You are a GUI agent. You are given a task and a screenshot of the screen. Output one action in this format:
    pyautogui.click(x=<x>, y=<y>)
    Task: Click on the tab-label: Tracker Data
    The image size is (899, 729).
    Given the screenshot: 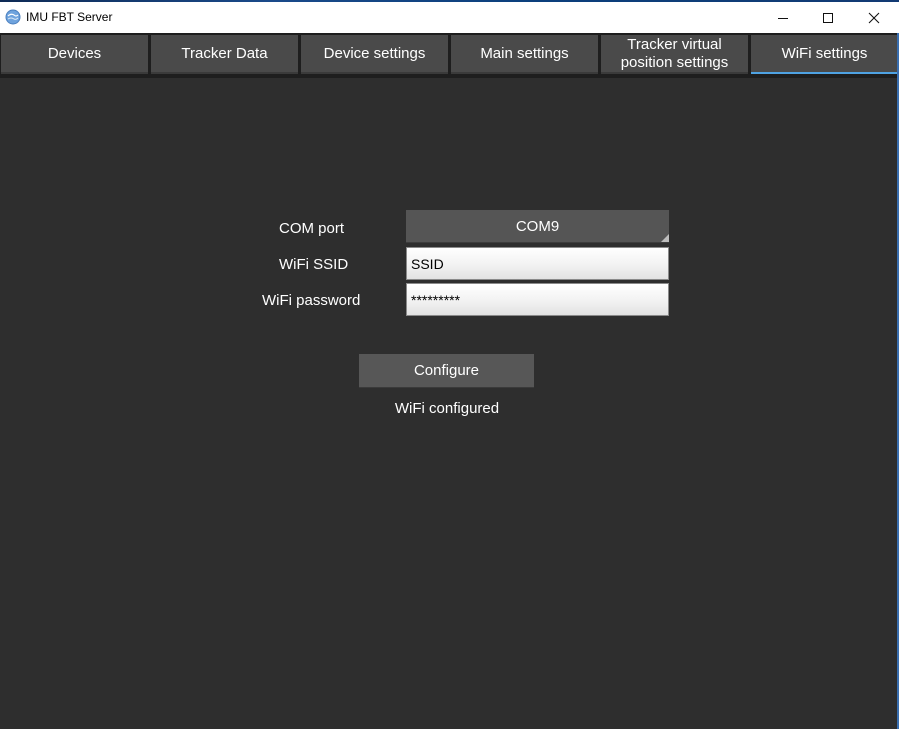 What is the action you would take?
    pyautogui.click(x=224, y=53)
    